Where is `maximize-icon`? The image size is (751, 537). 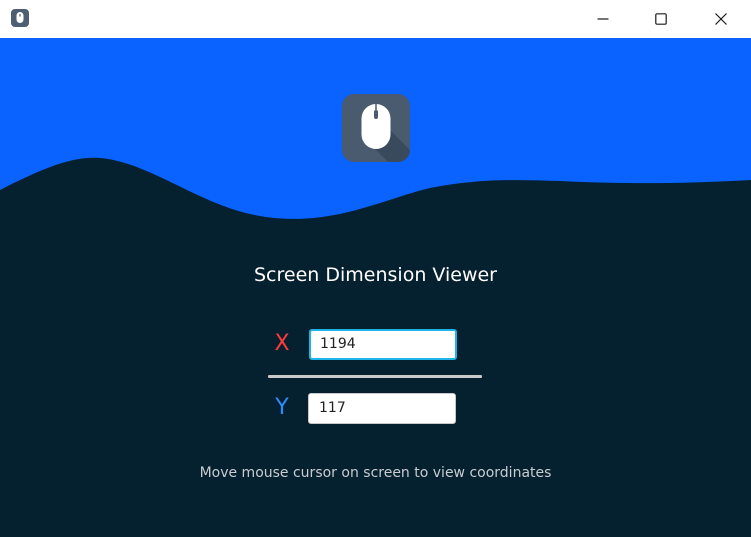
maximize-icon is located at coordinates (661, 19).